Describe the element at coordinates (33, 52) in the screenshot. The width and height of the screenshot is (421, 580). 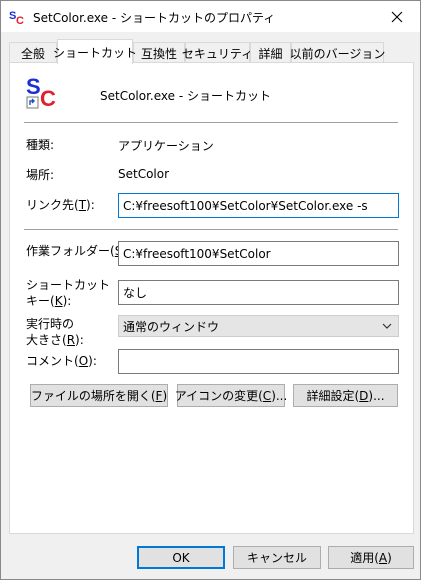
I see `tab-general: 全般` at that location.